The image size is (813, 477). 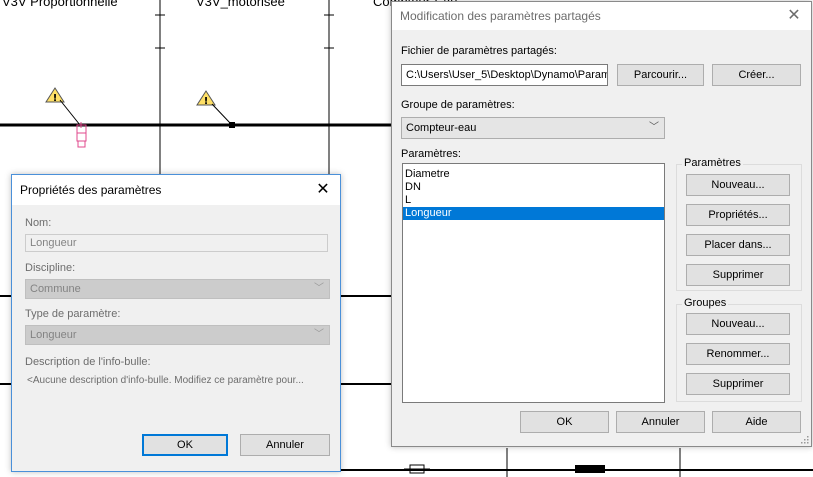 I want to click on params-label: Paramètres:, so click(x=431, y=154).